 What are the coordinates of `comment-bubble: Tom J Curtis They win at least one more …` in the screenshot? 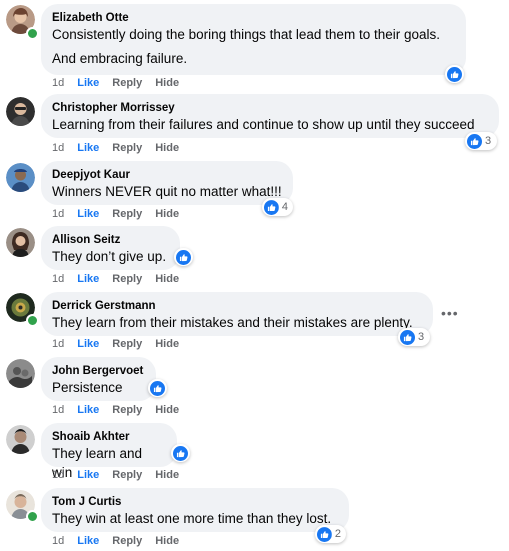 It's located at (195, 510).